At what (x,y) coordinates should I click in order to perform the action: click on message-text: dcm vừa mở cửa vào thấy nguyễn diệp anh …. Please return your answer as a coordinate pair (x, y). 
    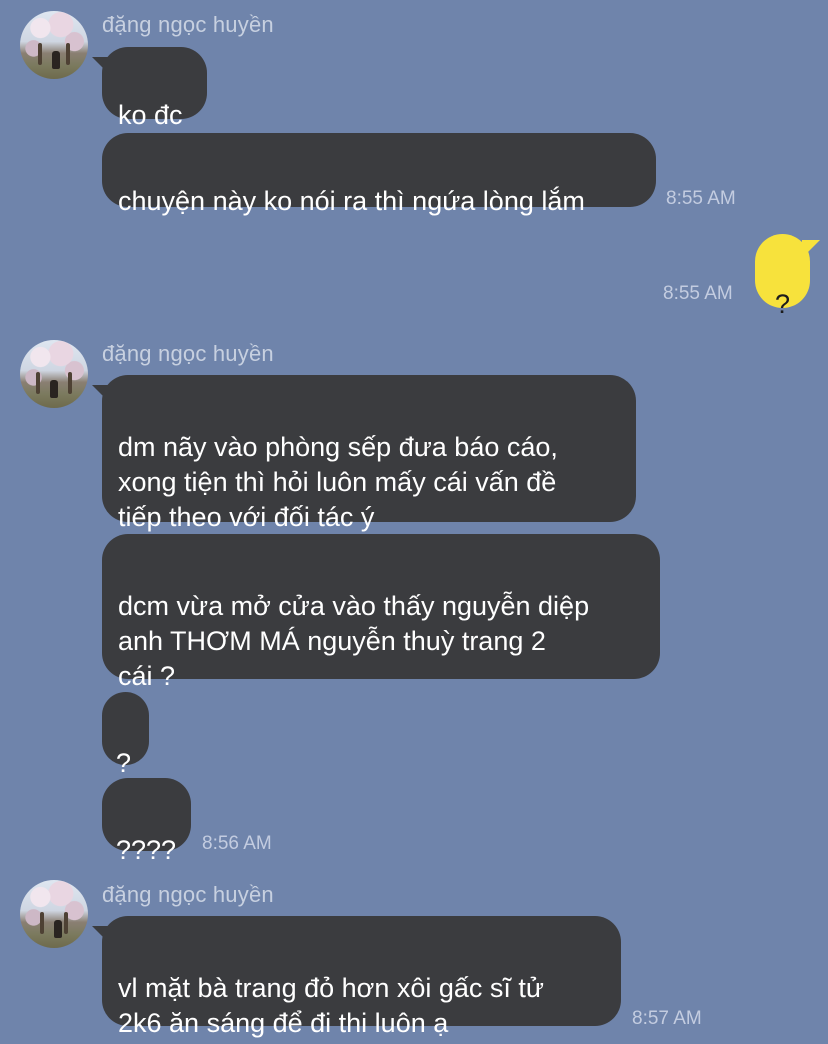
    Looking at the image, I should click on (354, 641).